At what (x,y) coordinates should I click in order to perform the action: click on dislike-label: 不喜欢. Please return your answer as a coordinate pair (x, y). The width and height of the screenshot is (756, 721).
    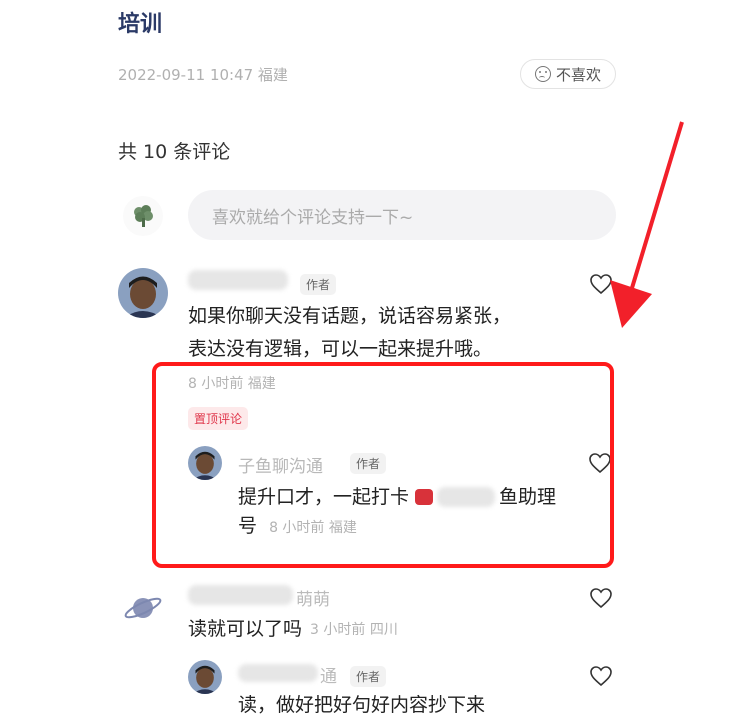
    Looking at the image, I should click on (578, 74).